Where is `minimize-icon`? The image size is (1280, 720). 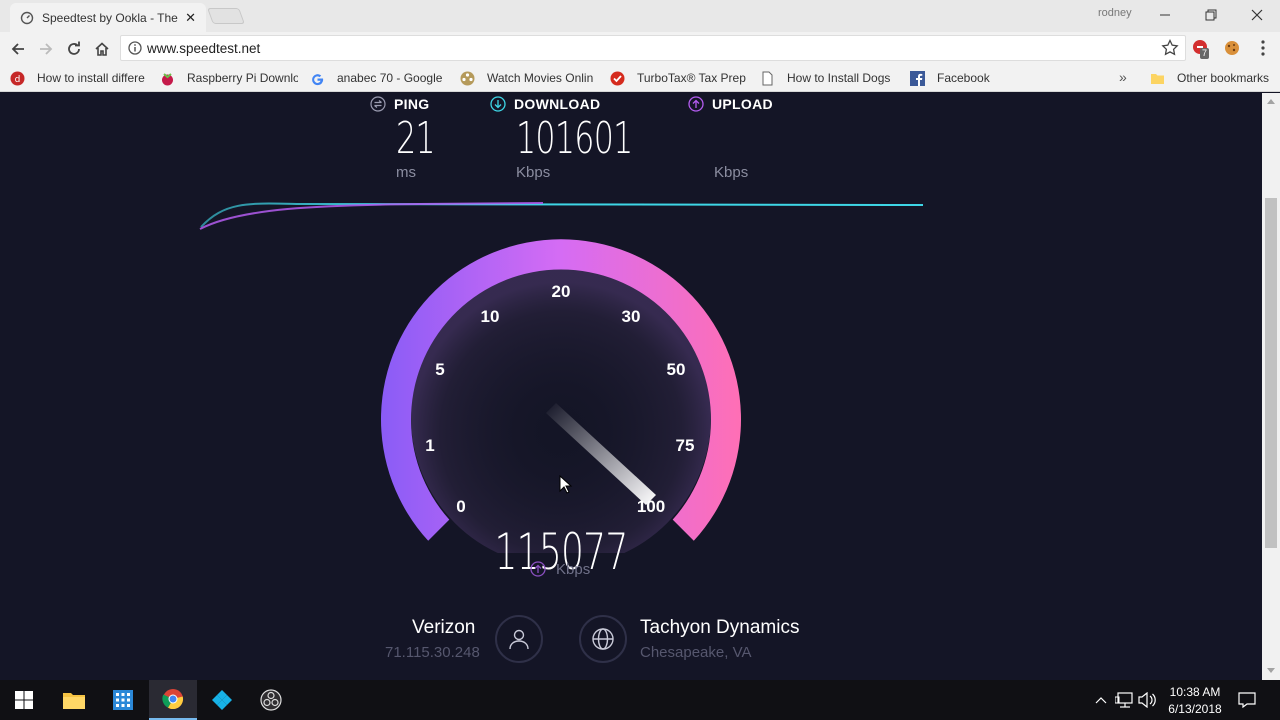
minimize-icon is located at coordinates (1165, 15).